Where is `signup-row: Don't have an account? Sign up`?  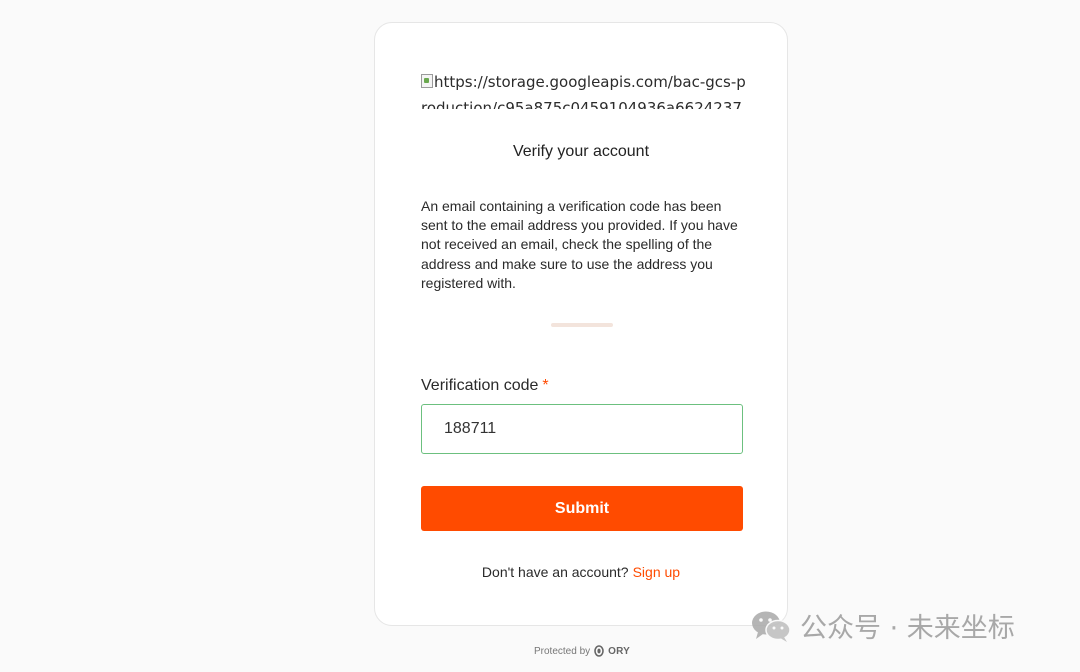 signup-row: Don't have an account? Sign up is located at coordinates (581, 572).